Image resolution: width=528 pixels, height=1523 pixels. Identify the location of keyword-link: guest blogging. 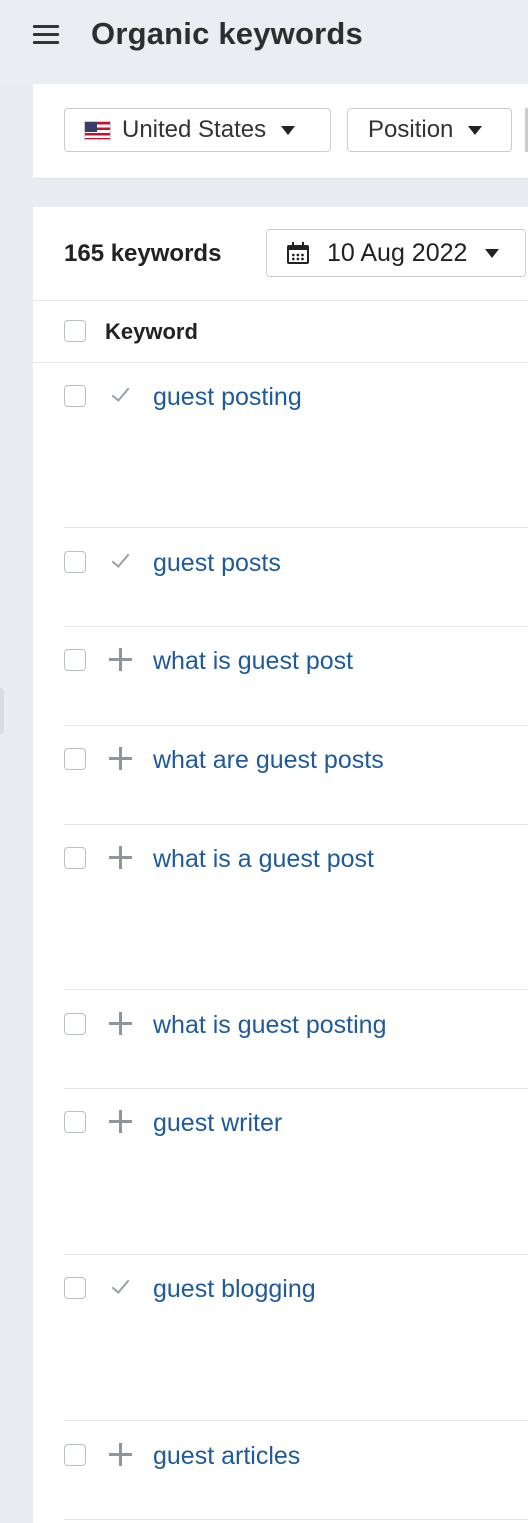
(234, 1289).